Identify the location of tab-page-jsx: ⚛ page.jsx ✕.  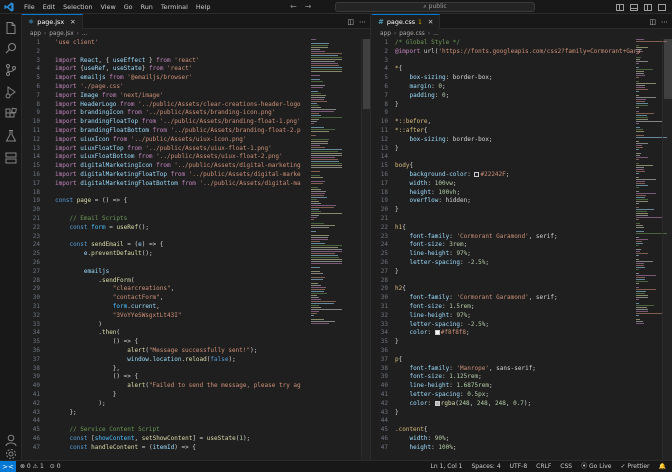
(52, 21).